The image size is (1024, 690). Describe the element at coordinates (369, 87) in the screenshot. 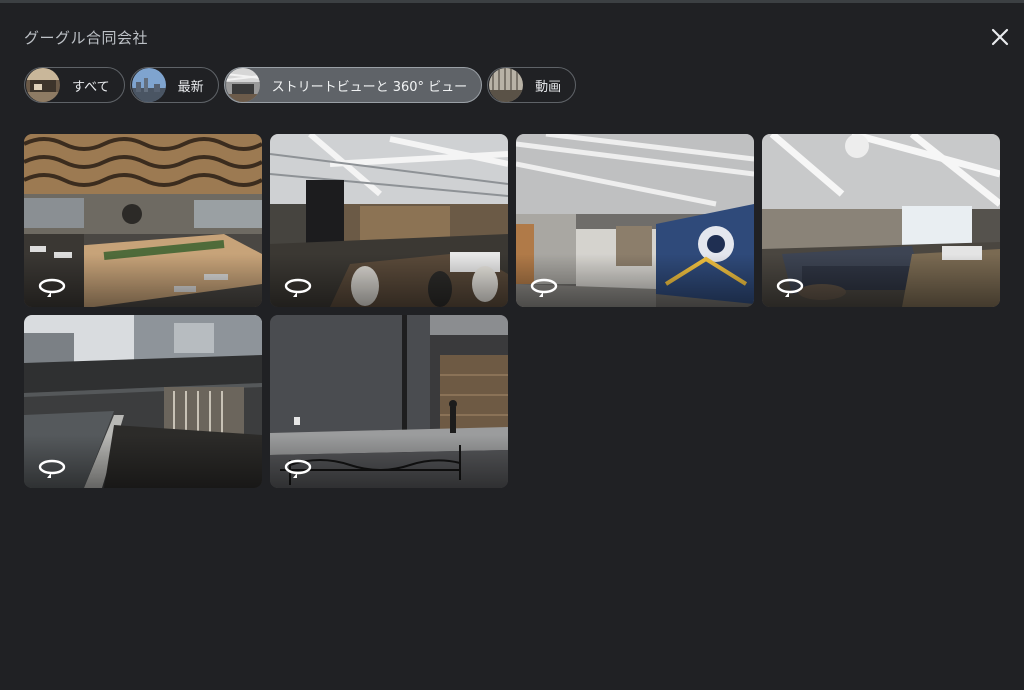

I see `chip-label: ストリートビューと 360° ビュー` at that location.